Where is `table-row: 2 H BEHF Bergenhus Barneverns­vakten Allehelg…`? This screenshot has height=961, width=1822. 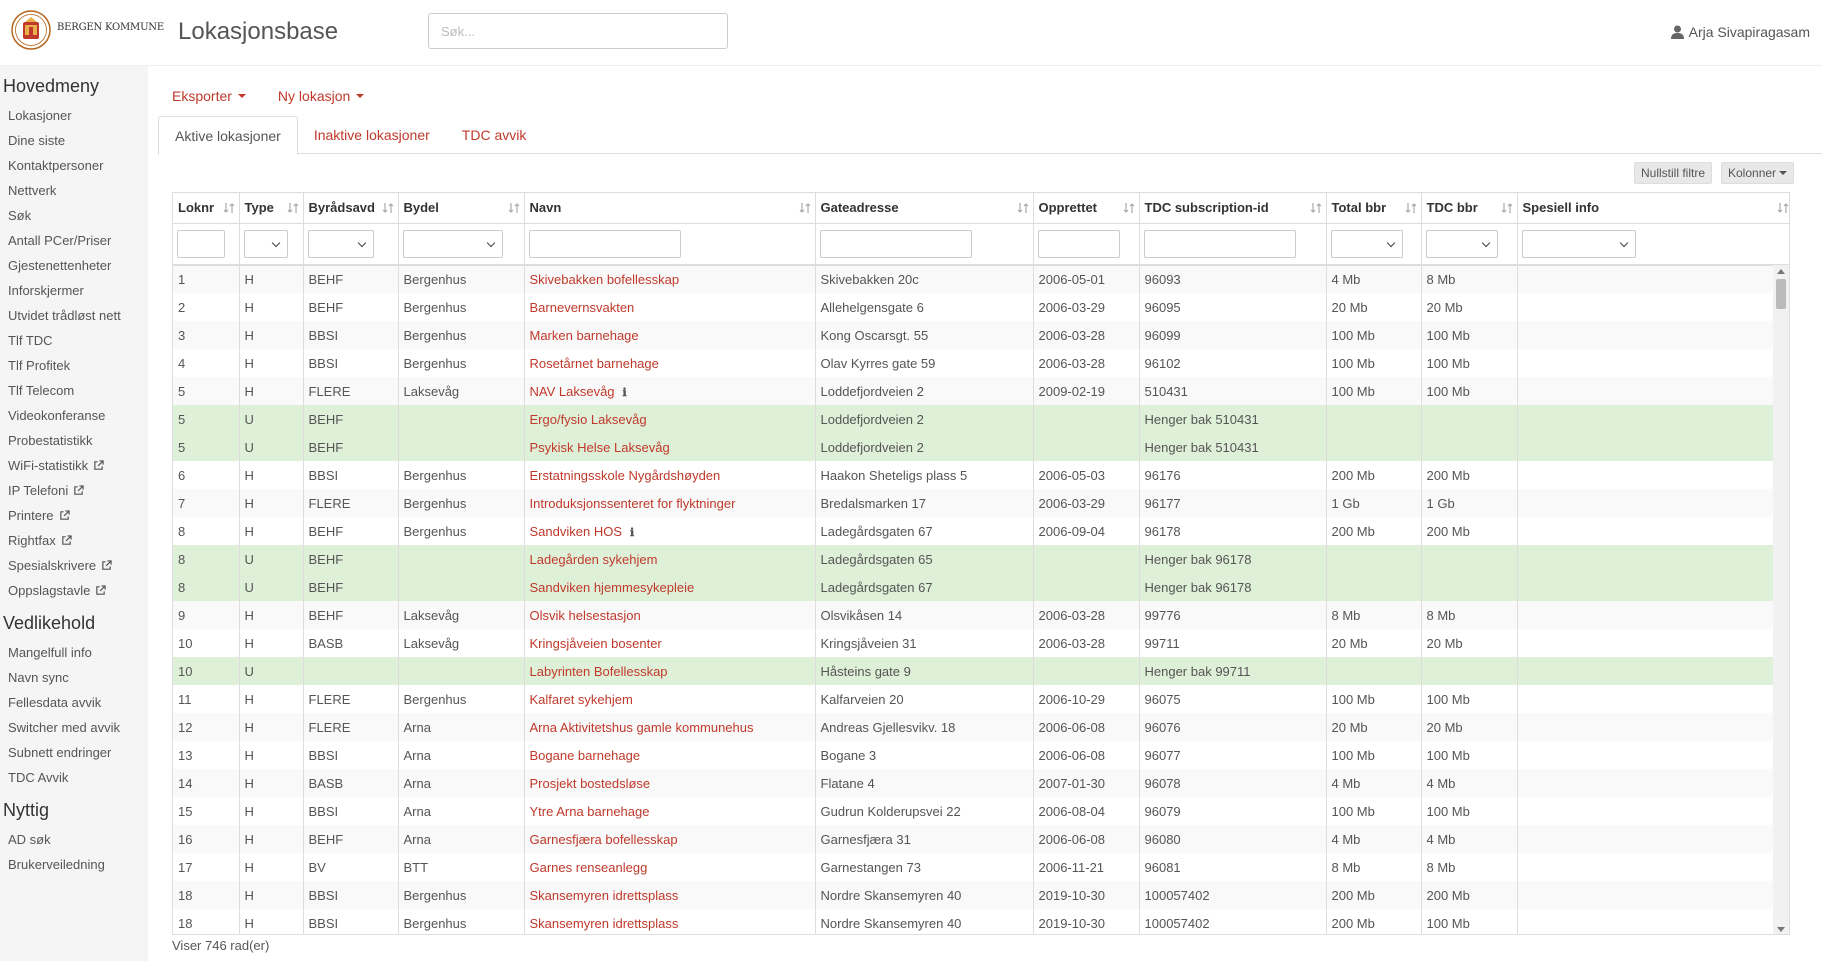 table-row: 2 H BEHF Bergenhus Barneverns­vakten Allehelg… is located at coordinates (981, 307).